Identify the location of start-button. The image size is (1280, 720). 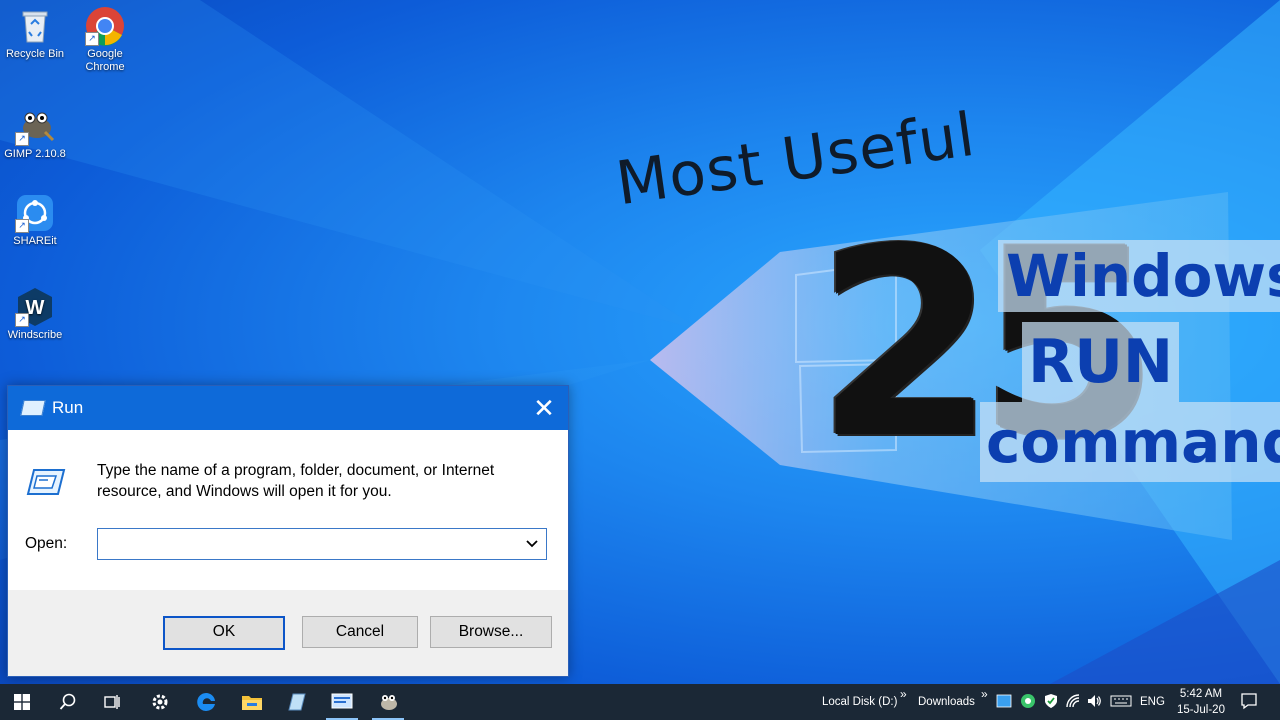
(22, 702).